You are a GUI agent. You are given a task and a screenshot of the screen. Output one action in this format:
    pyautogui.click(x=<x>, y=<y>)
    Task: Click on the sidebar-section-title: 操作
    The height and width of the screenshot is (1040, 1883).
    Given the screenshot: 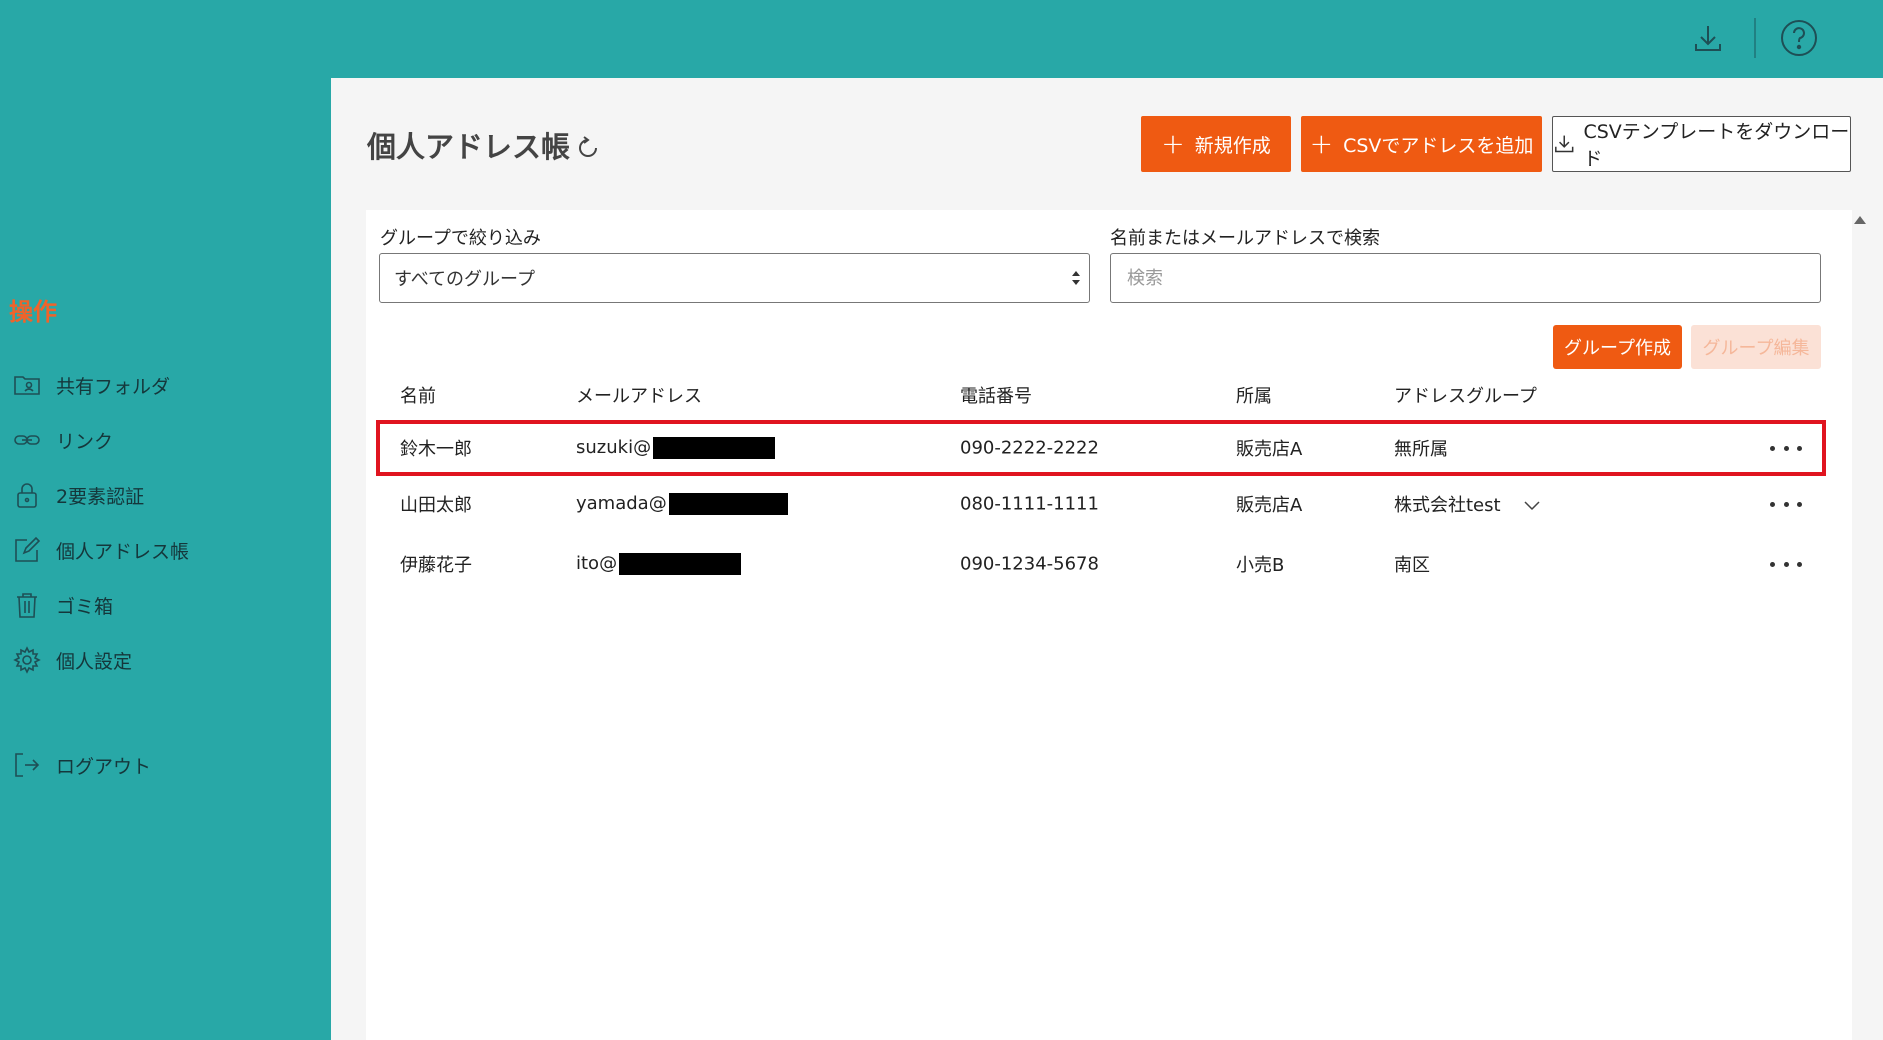 What is the action you would take?
    pyautogui.click(x=33, y=312)
    